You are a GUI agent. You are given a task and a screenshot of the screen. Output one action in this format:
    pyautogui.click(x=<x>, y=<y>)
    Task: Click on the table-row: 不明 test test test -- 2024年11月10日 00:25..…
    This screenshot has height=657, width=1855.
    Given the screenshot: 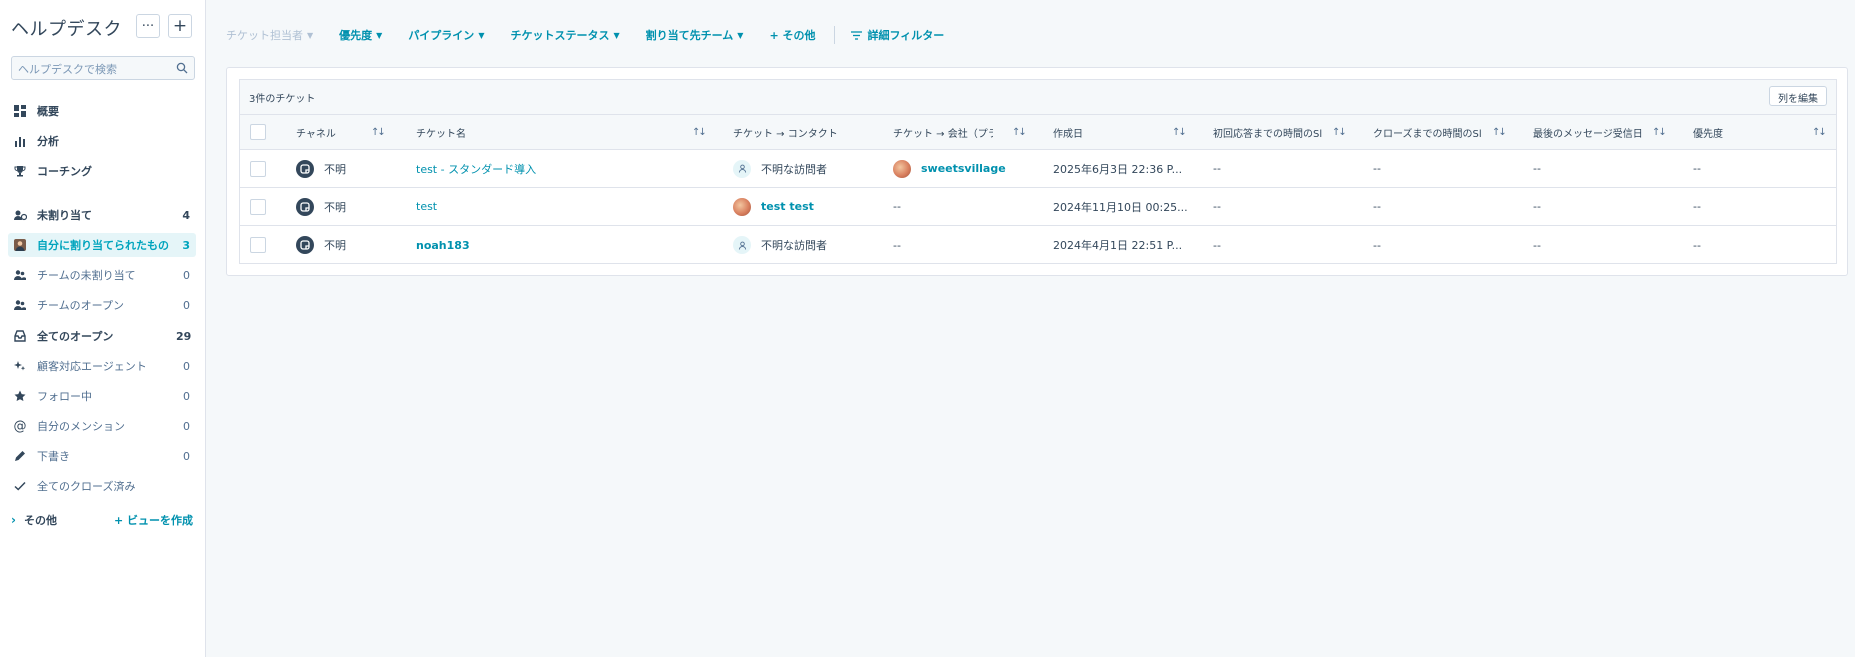 What is the action you would take?
    pyautogui.click(x=1038, y=207)
    